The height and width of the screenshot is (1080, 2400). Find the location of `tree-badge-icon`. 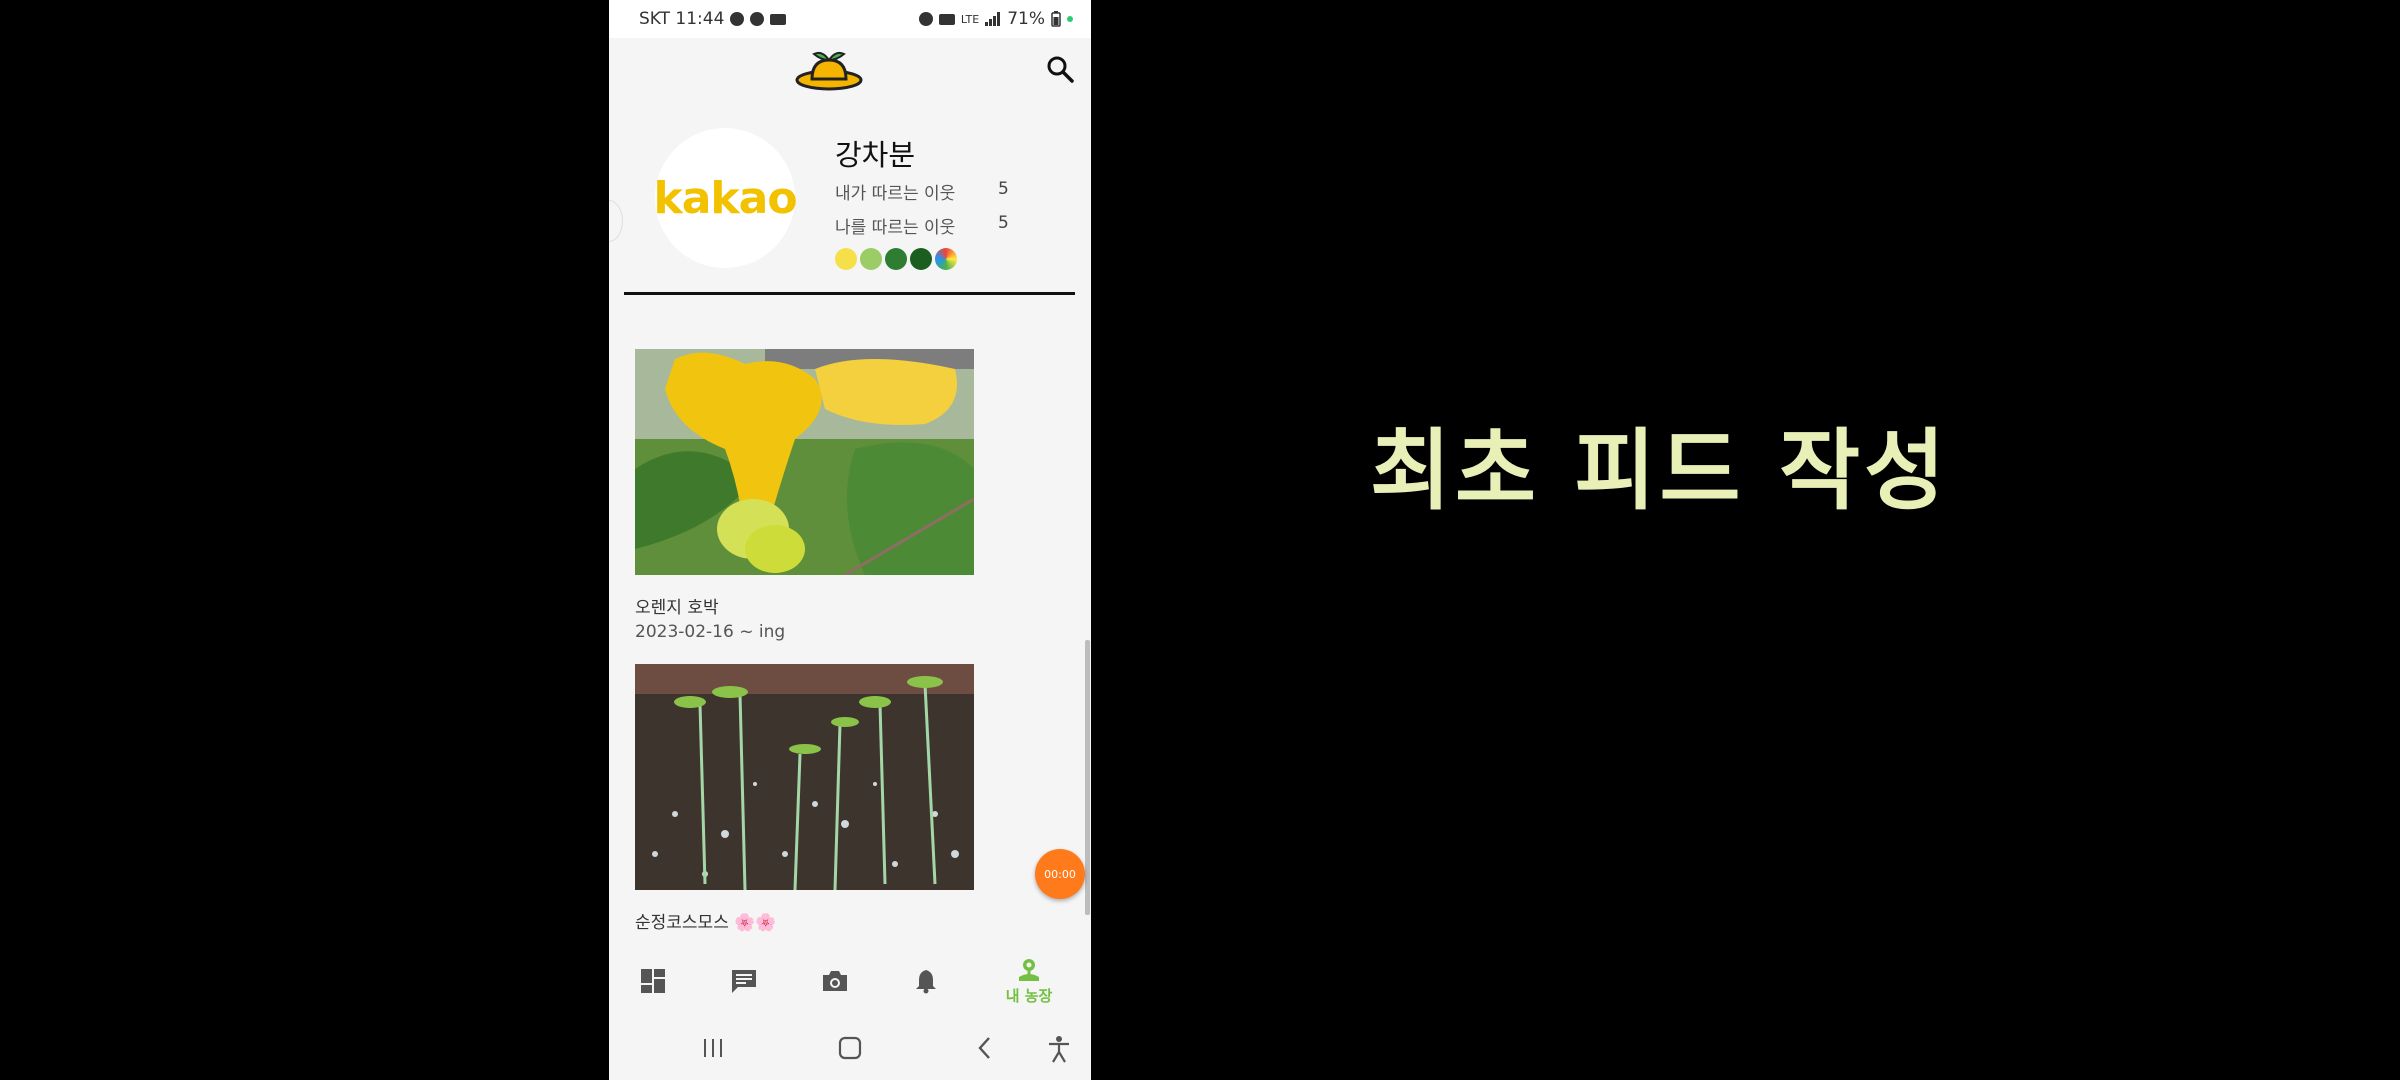

tree-badge-icon is located at coordinates (896, 259).